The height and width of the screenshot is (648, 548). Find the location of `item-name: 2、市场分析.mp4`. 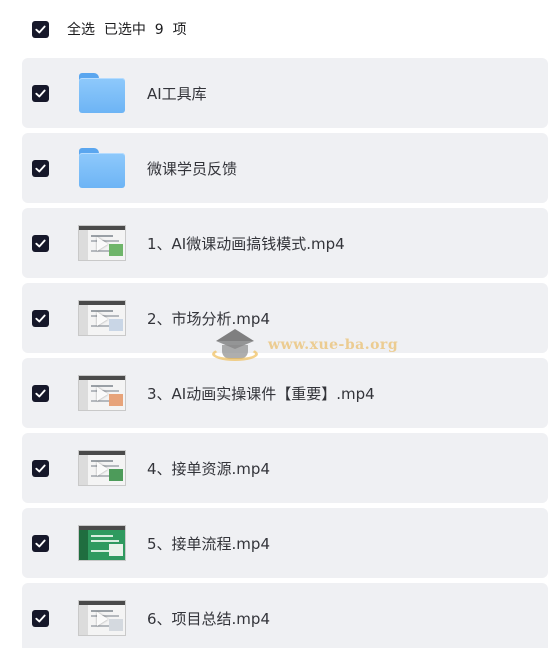

item-name: 2、市场分析.mp4 is located at coordinates (208, 318).